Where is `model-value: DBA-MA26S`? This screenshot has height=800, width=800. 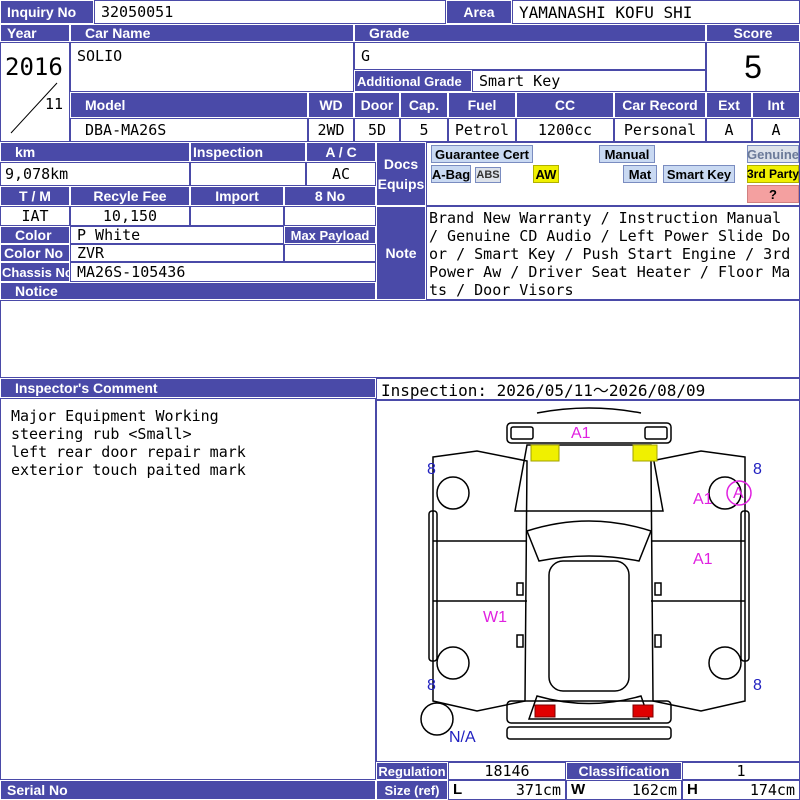 model-value: DBA-MA26S is located at coordinates (189, 130).